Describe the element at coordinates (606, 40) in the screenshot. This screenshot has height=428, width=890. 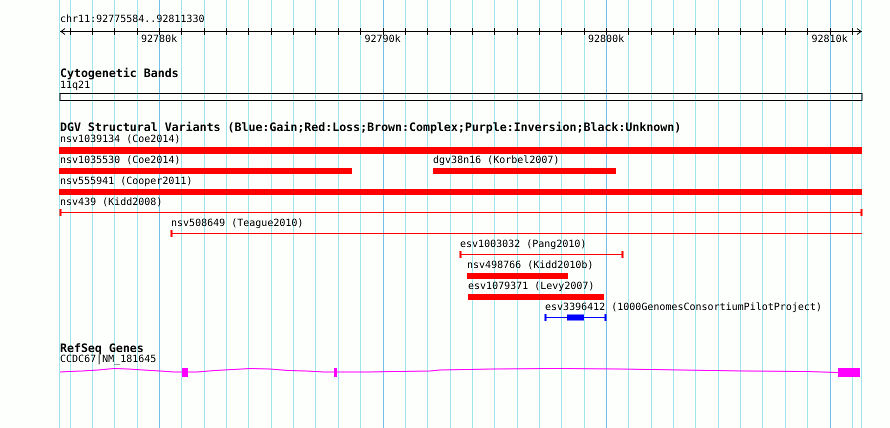
I see `tick-label: 92800k` at that location.